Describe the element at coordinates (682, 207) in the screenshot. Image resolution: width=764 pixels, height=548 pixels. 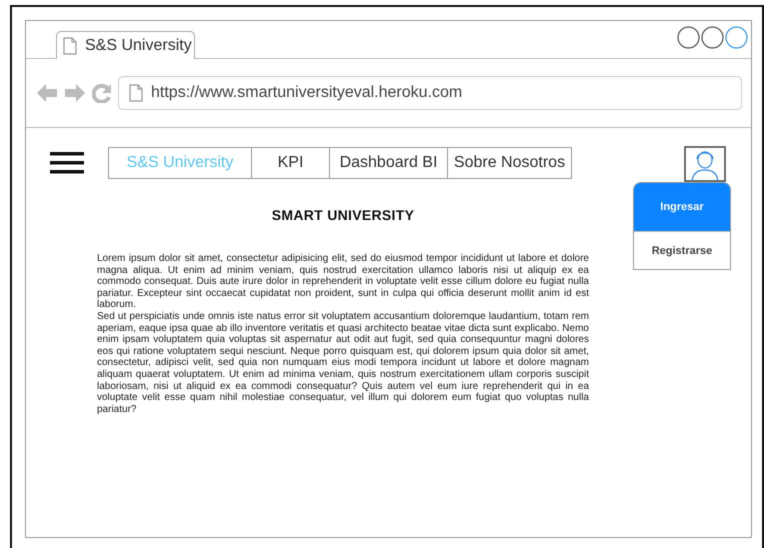
I see `menu-item: Ingresar` at that location.